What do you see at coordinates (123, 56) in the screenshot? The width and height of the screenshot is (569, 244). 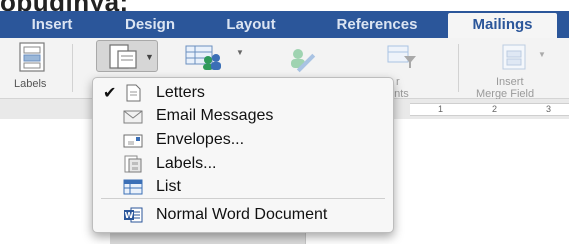 I see `document-merge-icon` at bounding box center [123, 56].